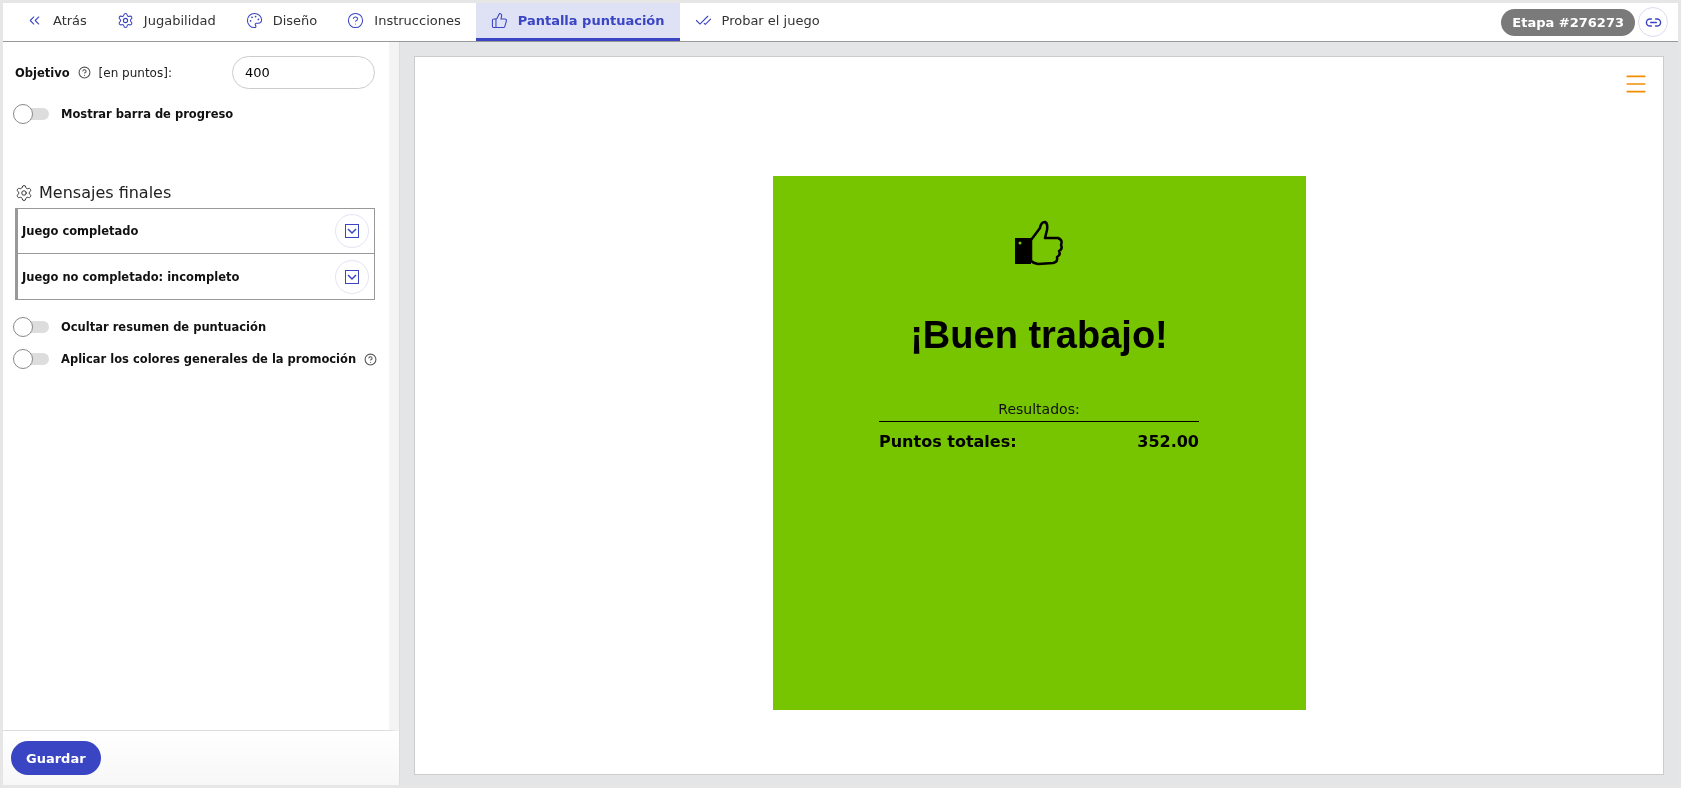 The width and height of the screenshot is (1681, 788). I want to click on message-title: Juego completado, so click(80, 231).